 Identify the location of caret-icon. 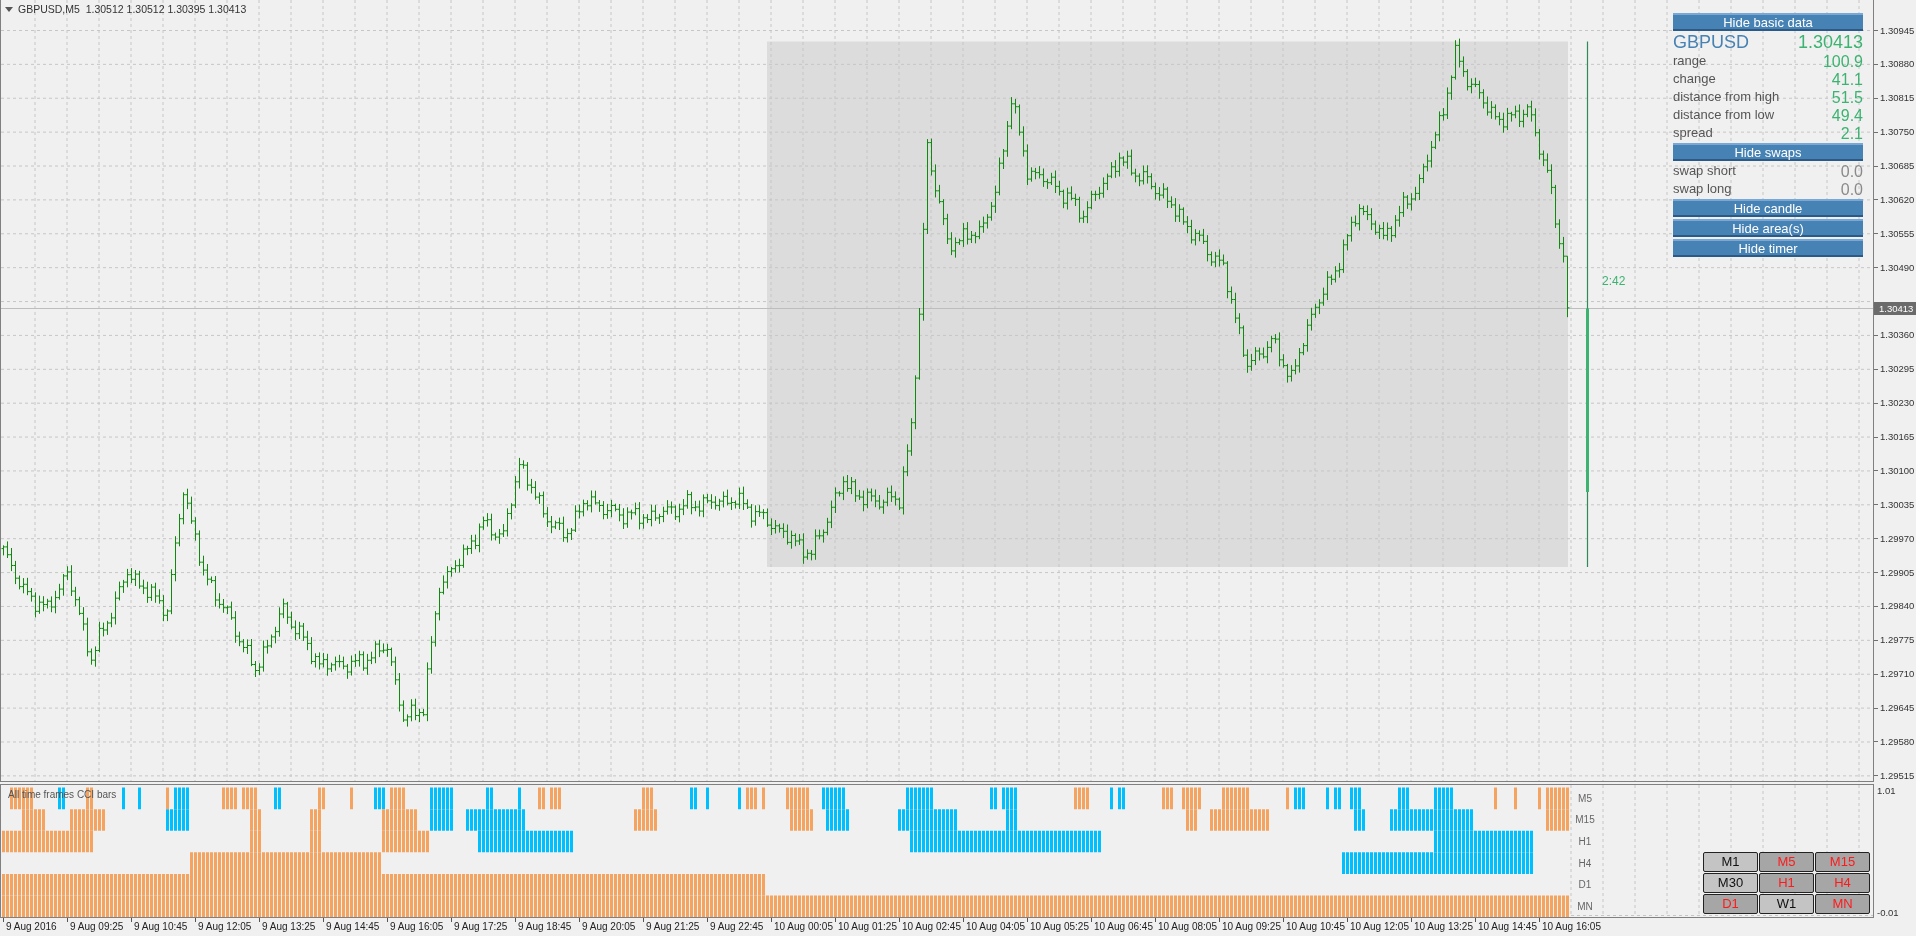
(9, 9).